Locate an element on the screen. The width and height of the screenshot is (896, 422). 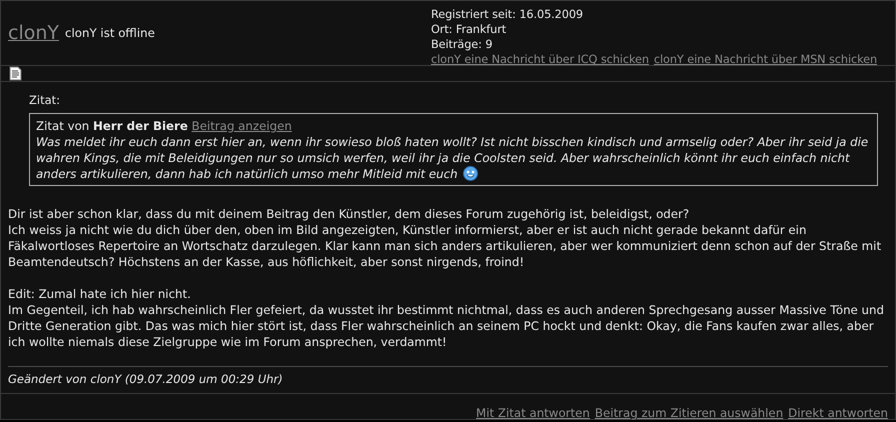
post-text: Edit: Zumal hate ich hier nicht. is located at coordinates (100, 294).